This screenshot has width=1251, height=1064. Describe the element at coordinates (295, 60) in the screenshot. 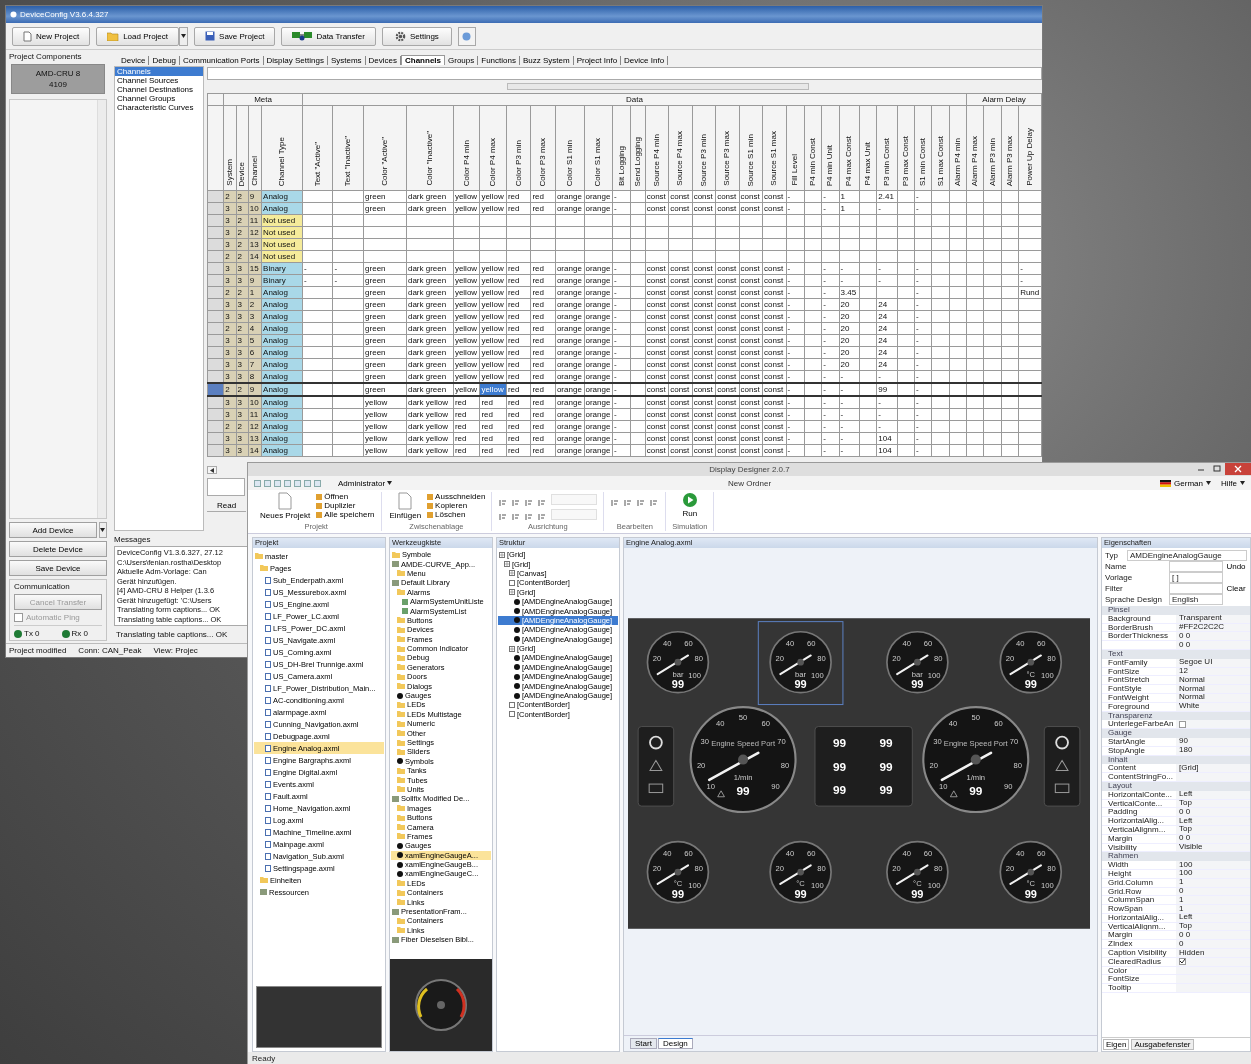

I see `tab: Display Settings` at that location.